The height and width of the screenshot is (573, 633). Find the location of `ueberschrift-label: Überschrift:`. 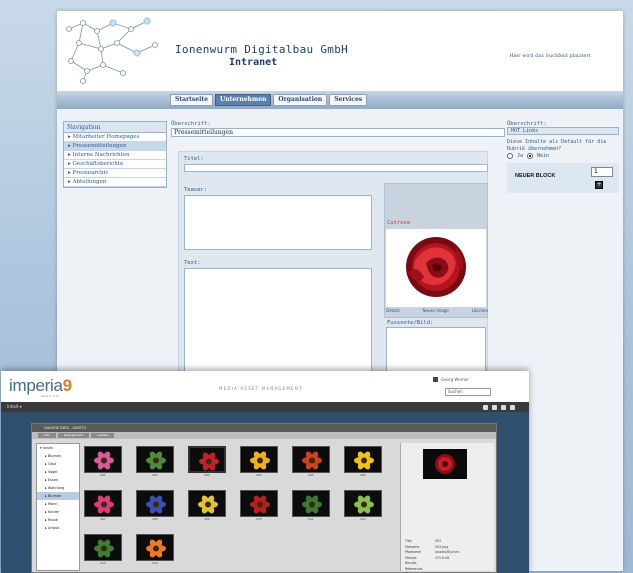

ueberschrift-label: Überschrift: is located at coordinates (191, 124).